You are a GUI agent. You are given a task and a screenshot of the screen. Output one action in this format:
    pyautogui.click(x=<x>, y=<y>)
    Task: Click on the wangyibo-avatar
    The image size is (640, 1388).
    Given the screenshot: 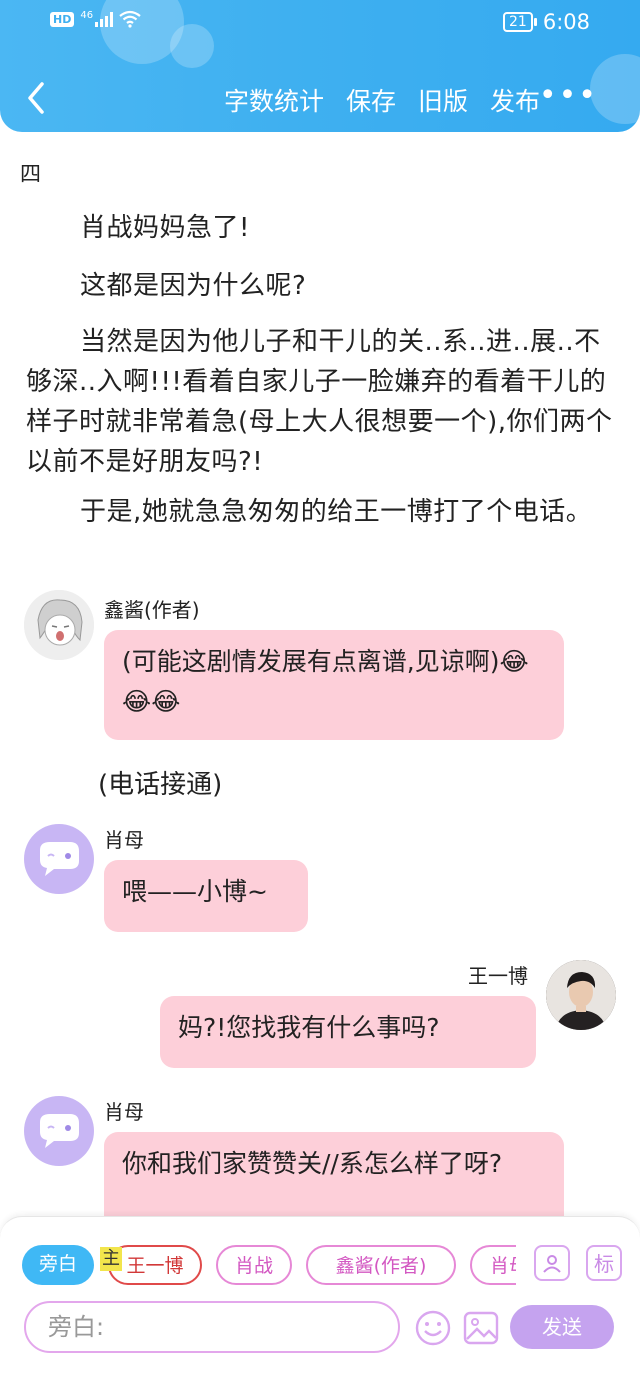 What is the action you would take?
    pyautogui.click(x=581, y=995)
    